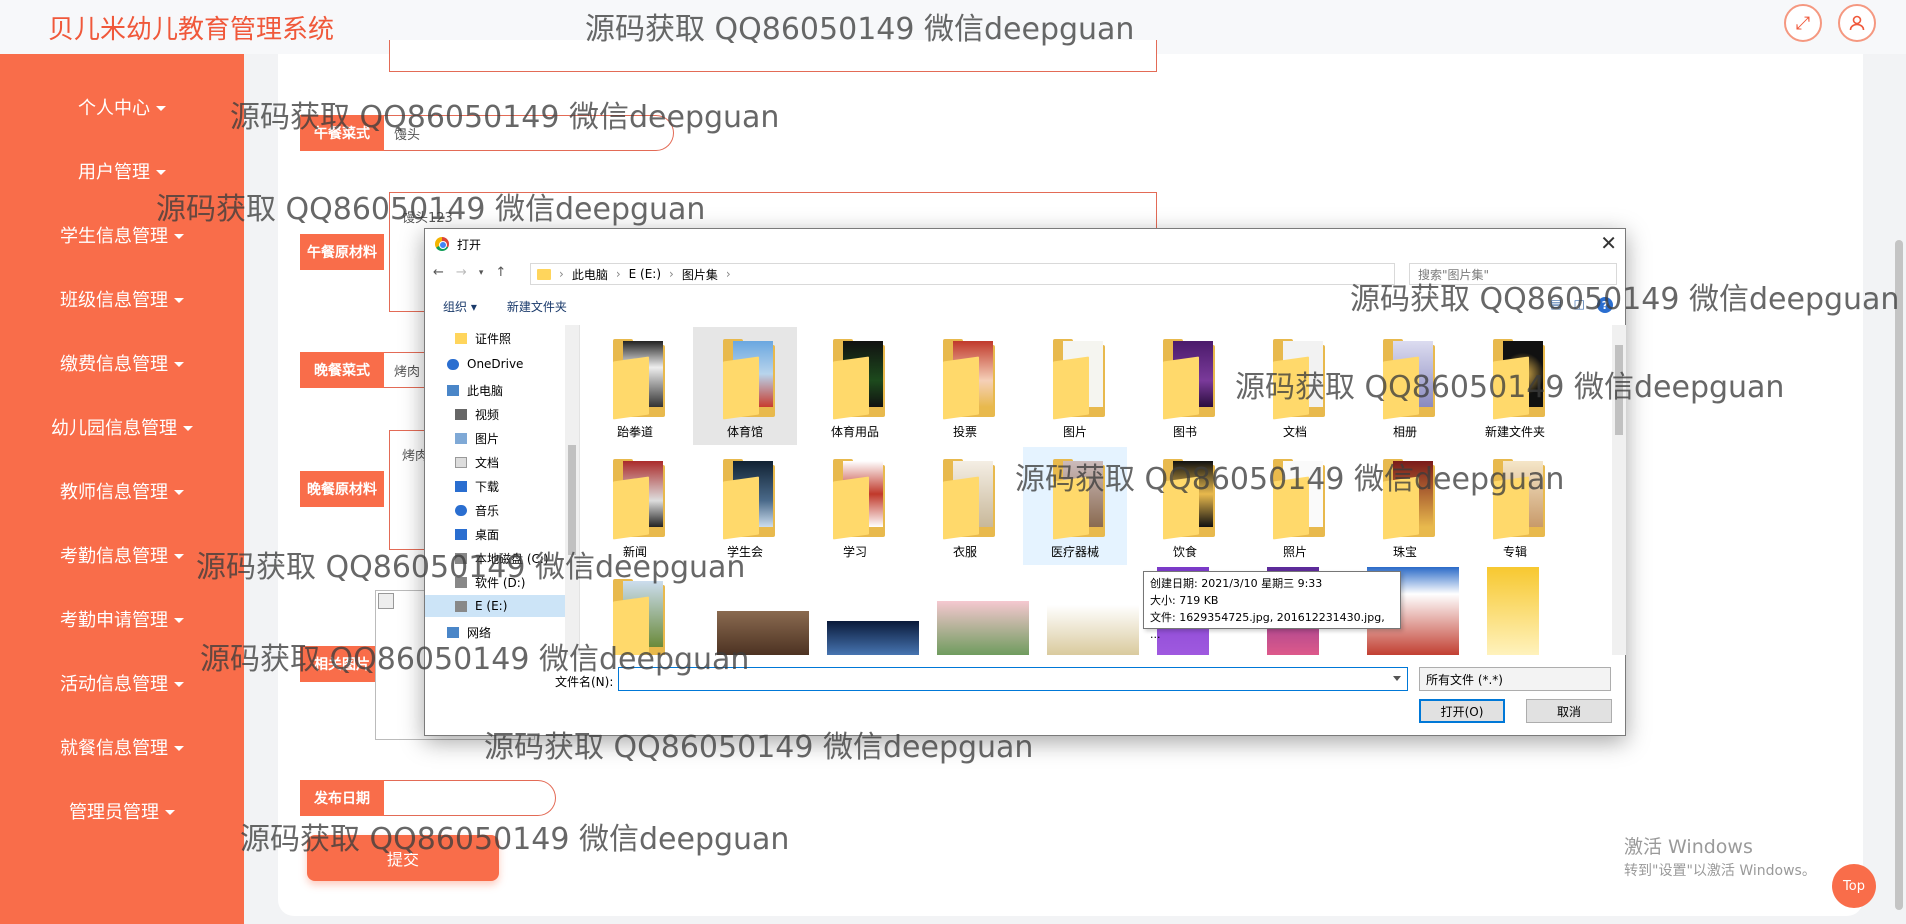 This screenshot has height=924, width=1906. Describe the element at coordinates (122, 427) in the screenshot. I see `sidebar-item-kindergarten-info: 幼儿园信息管理` at that location.